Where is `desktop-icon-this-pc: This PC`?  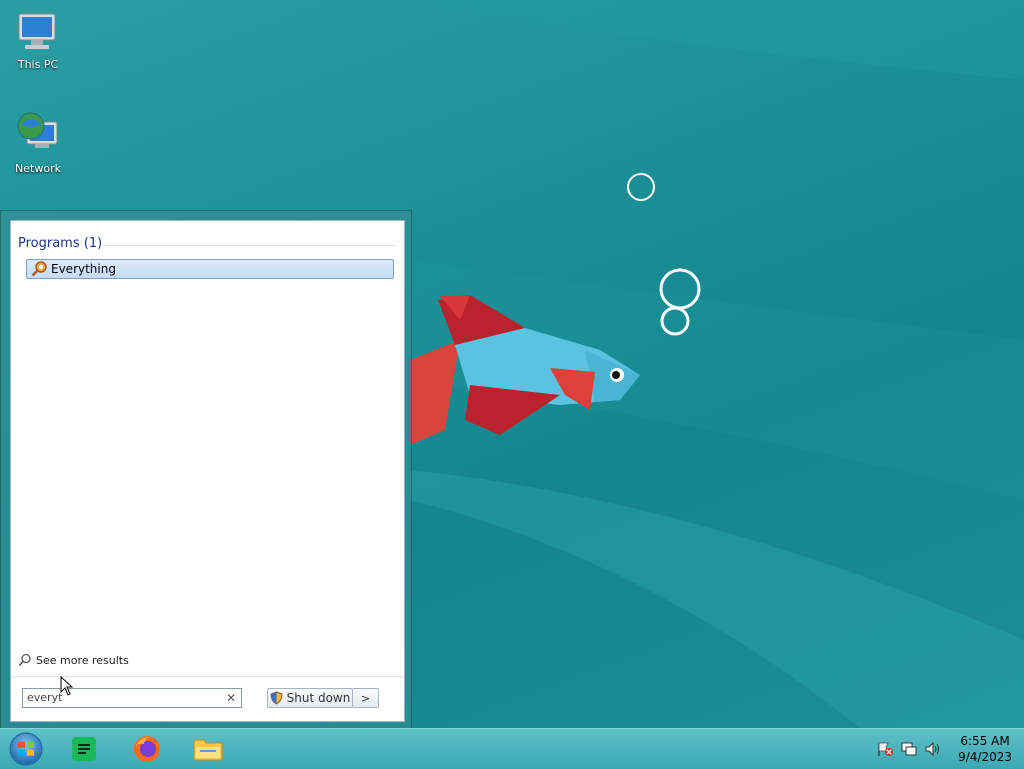 desktop-icon-this-pc: This PC is located at coordinates (38, 40).